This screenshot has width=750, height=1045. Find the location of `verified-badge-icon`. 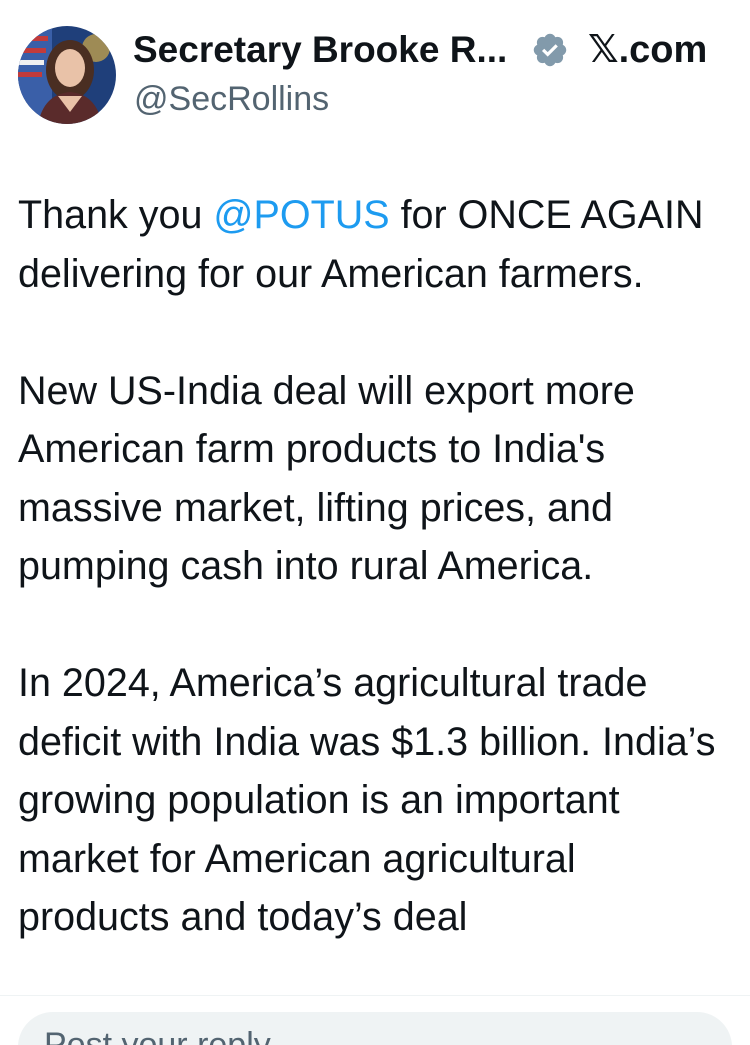

verified-badge-icon is located at coordinates (550, 50).